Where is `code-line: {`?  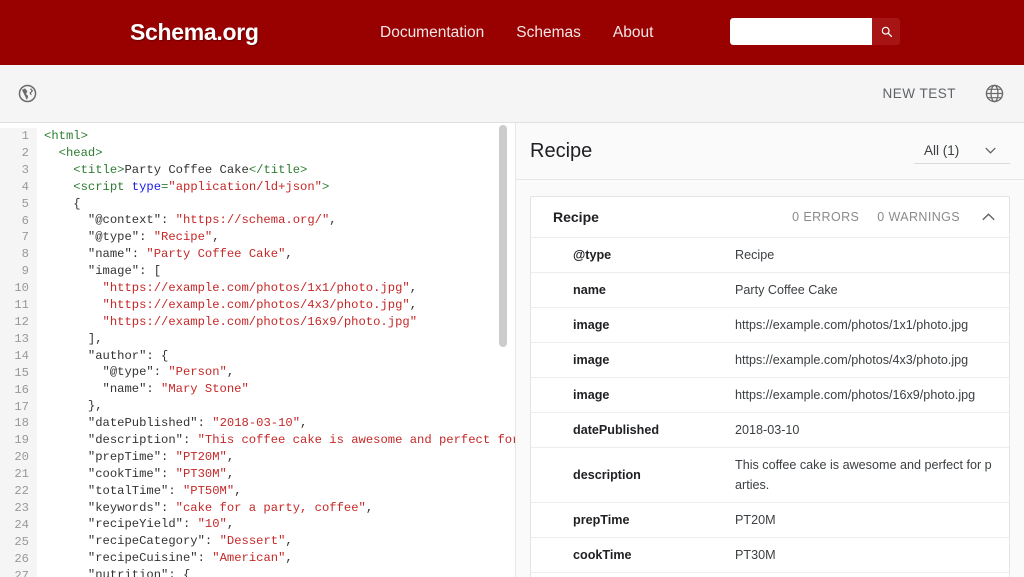 code-line: { is located at coordinates (279, 204).